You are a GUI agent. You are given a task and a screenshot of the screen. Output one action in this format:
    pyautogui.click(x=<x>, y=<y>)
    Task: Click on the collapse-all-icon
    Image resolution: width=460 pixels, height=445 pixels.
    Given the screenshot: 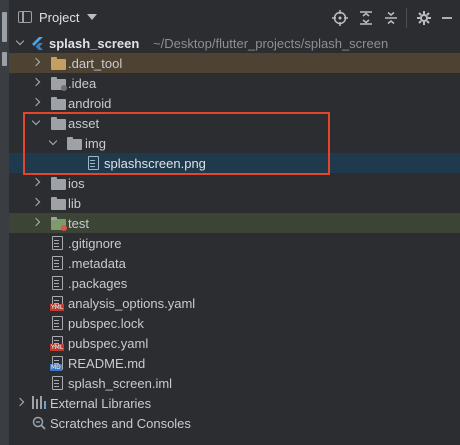 What is the action you would take?
    pyautogui.click(x=391, y=18)
    